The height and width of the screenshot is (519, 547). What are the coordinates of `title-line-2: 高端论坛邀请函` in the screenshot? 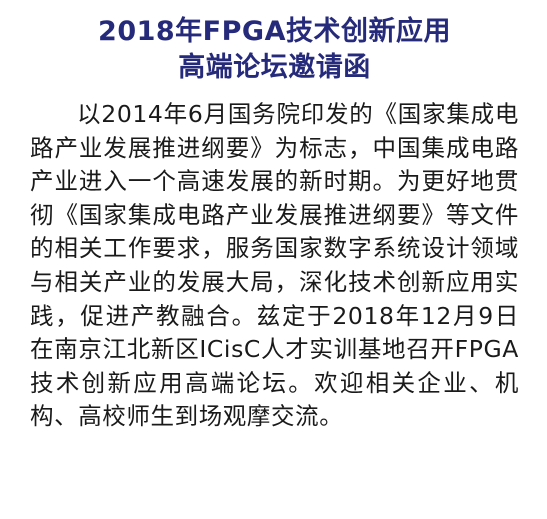 It's located at (274, 67).